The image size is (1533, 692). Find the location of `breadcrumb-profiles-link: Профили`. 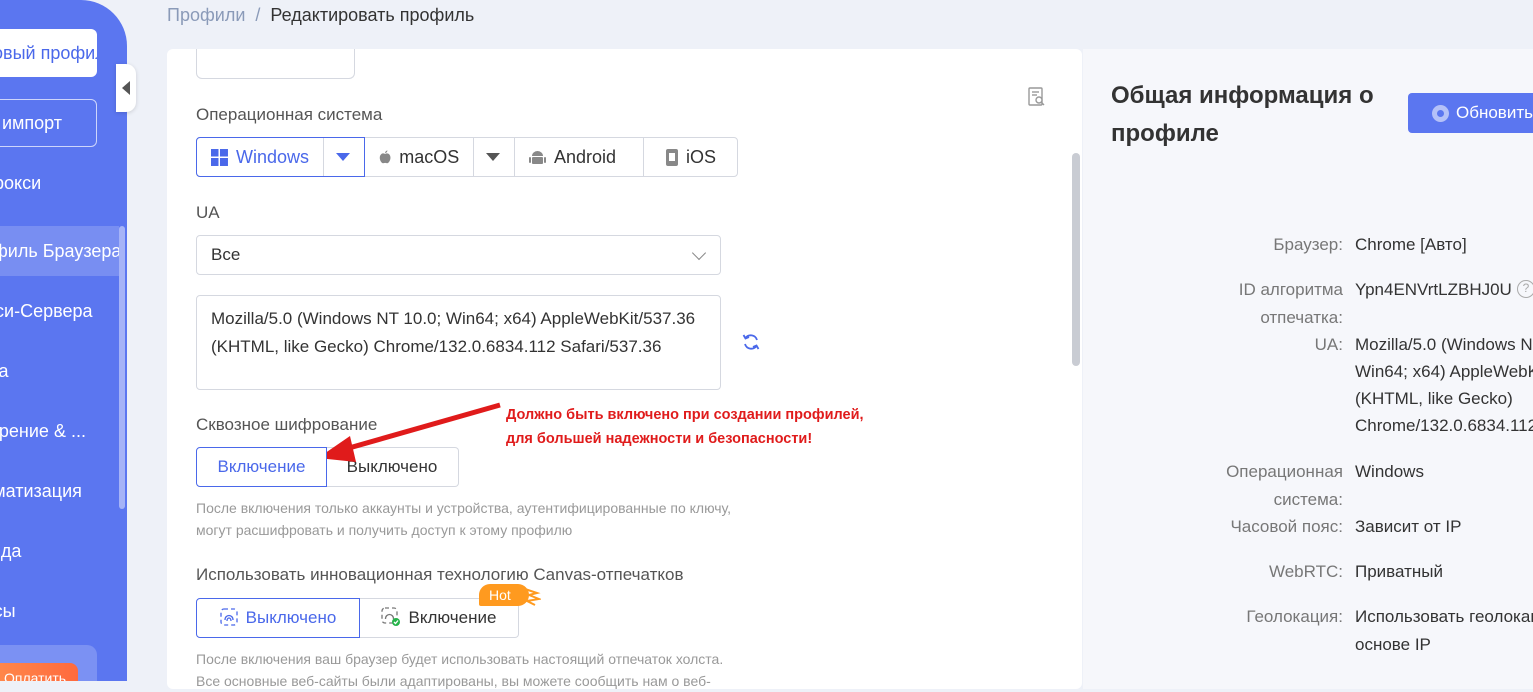

breadcrumb-profiles-link: Профили is located at coordinates (206, 15).